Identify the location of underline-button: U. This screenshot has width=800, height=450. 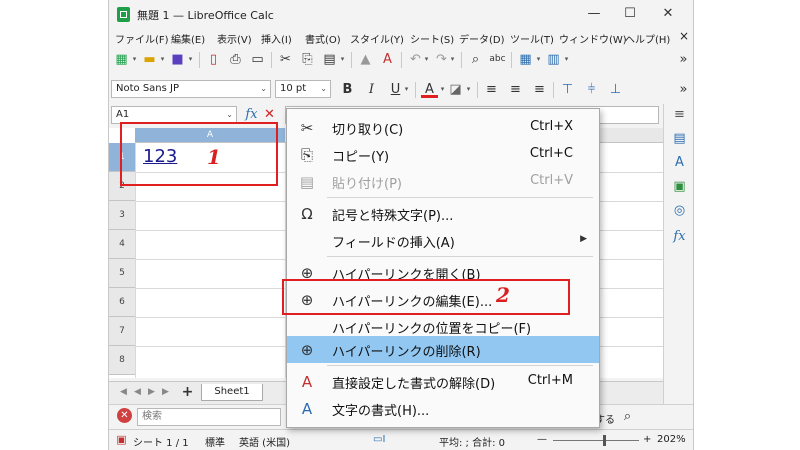
(395, 89).